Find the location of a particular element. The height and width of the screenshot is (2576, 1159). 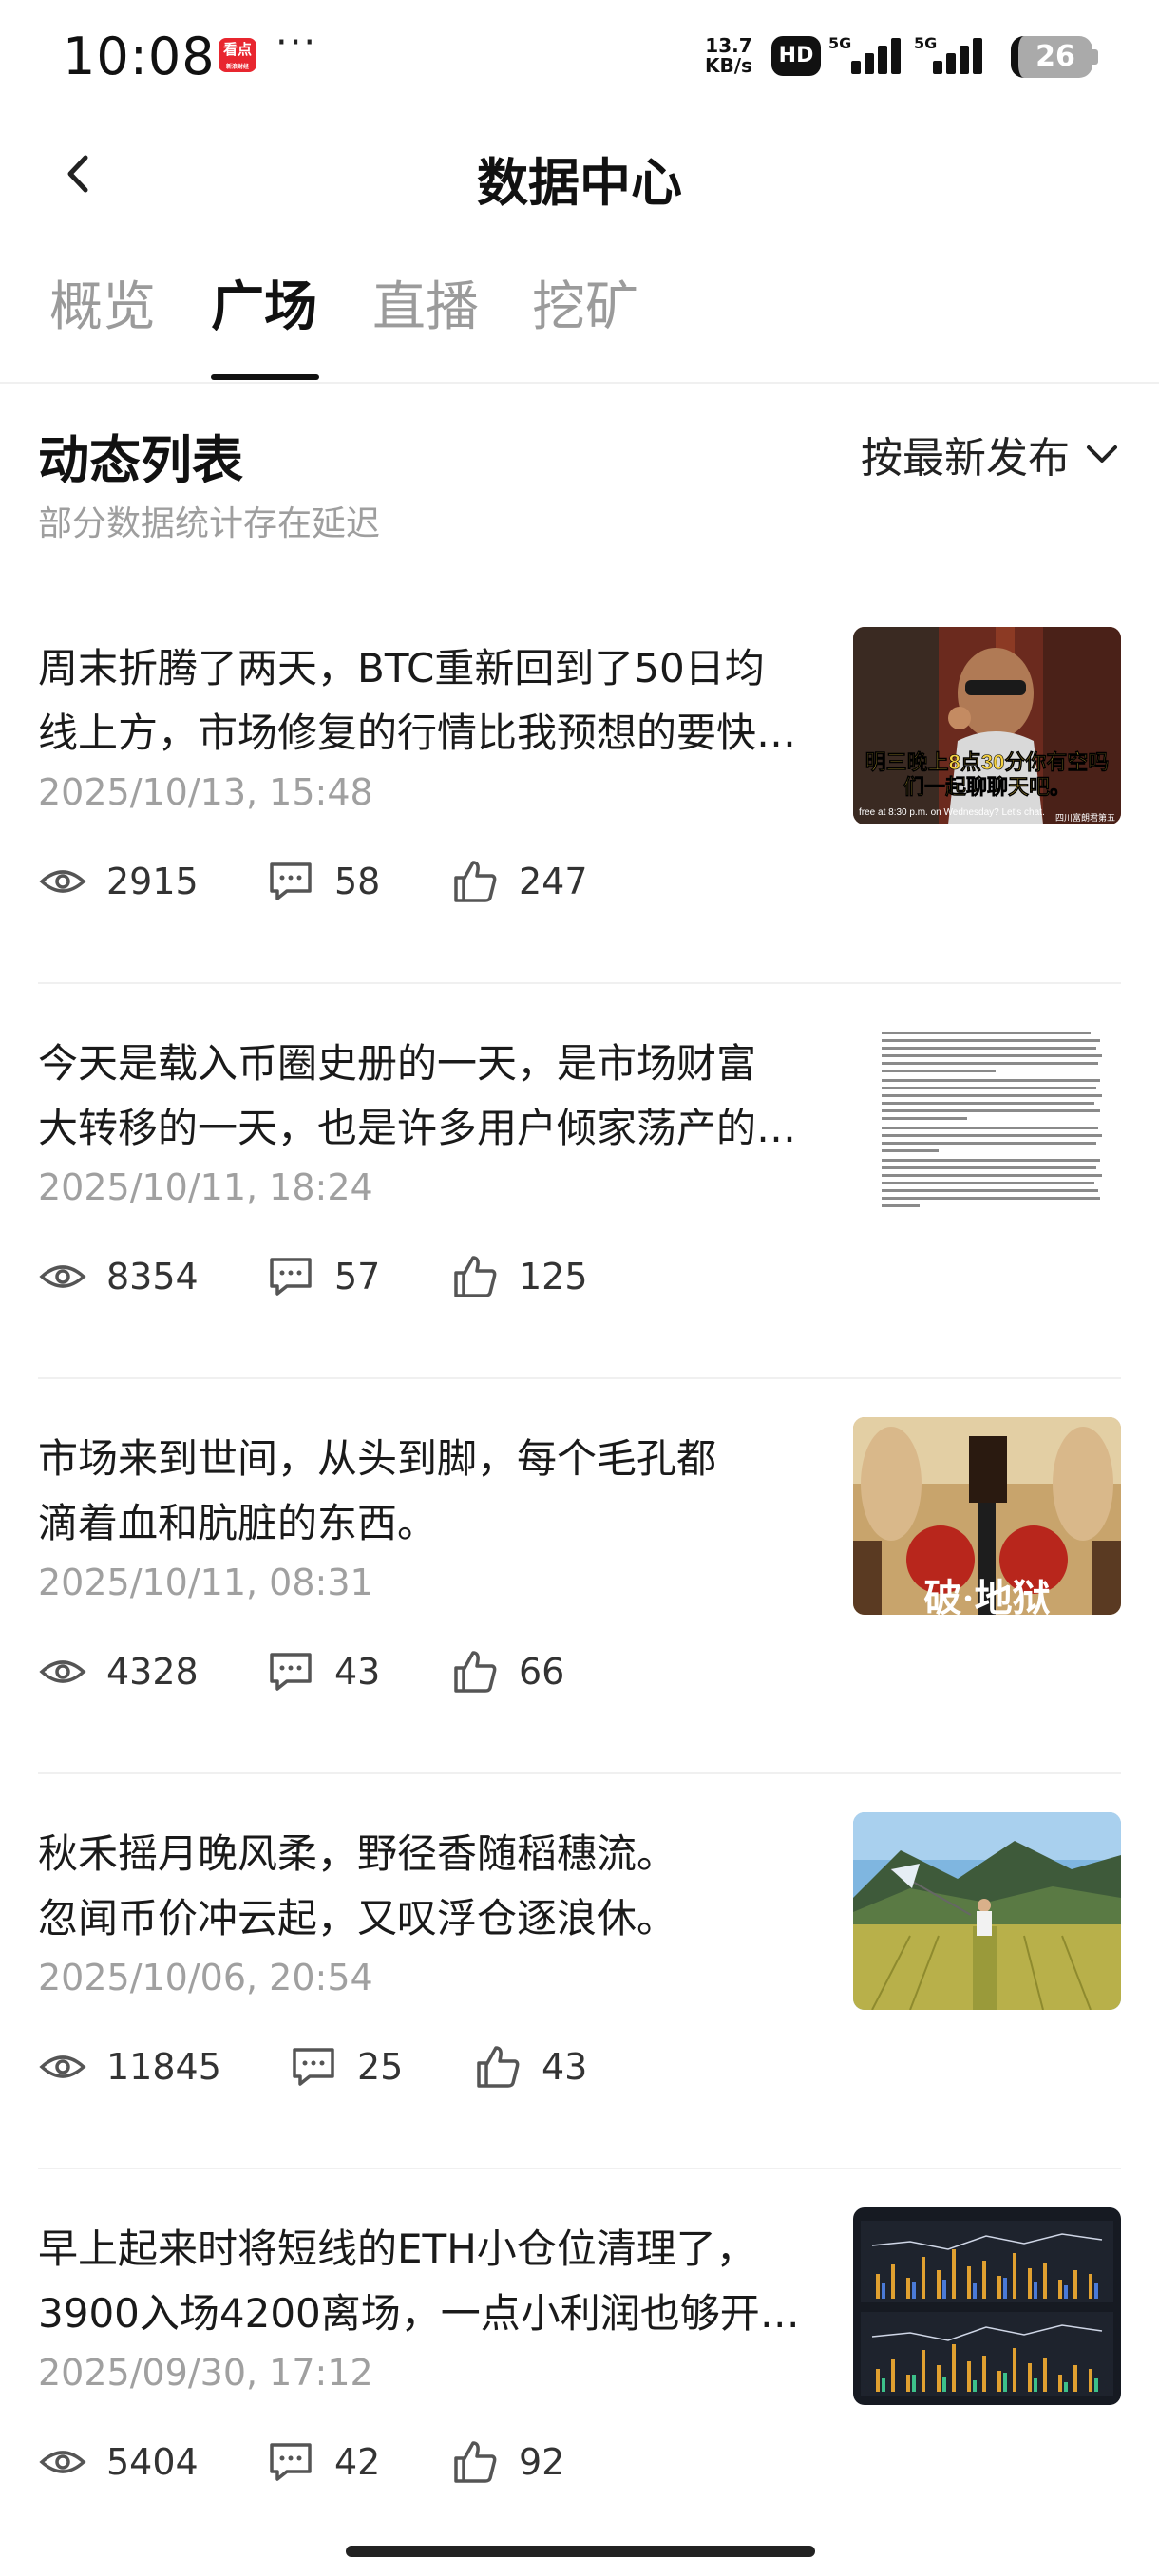

tab-overview: 概览 is located at coordinates (102, 302).